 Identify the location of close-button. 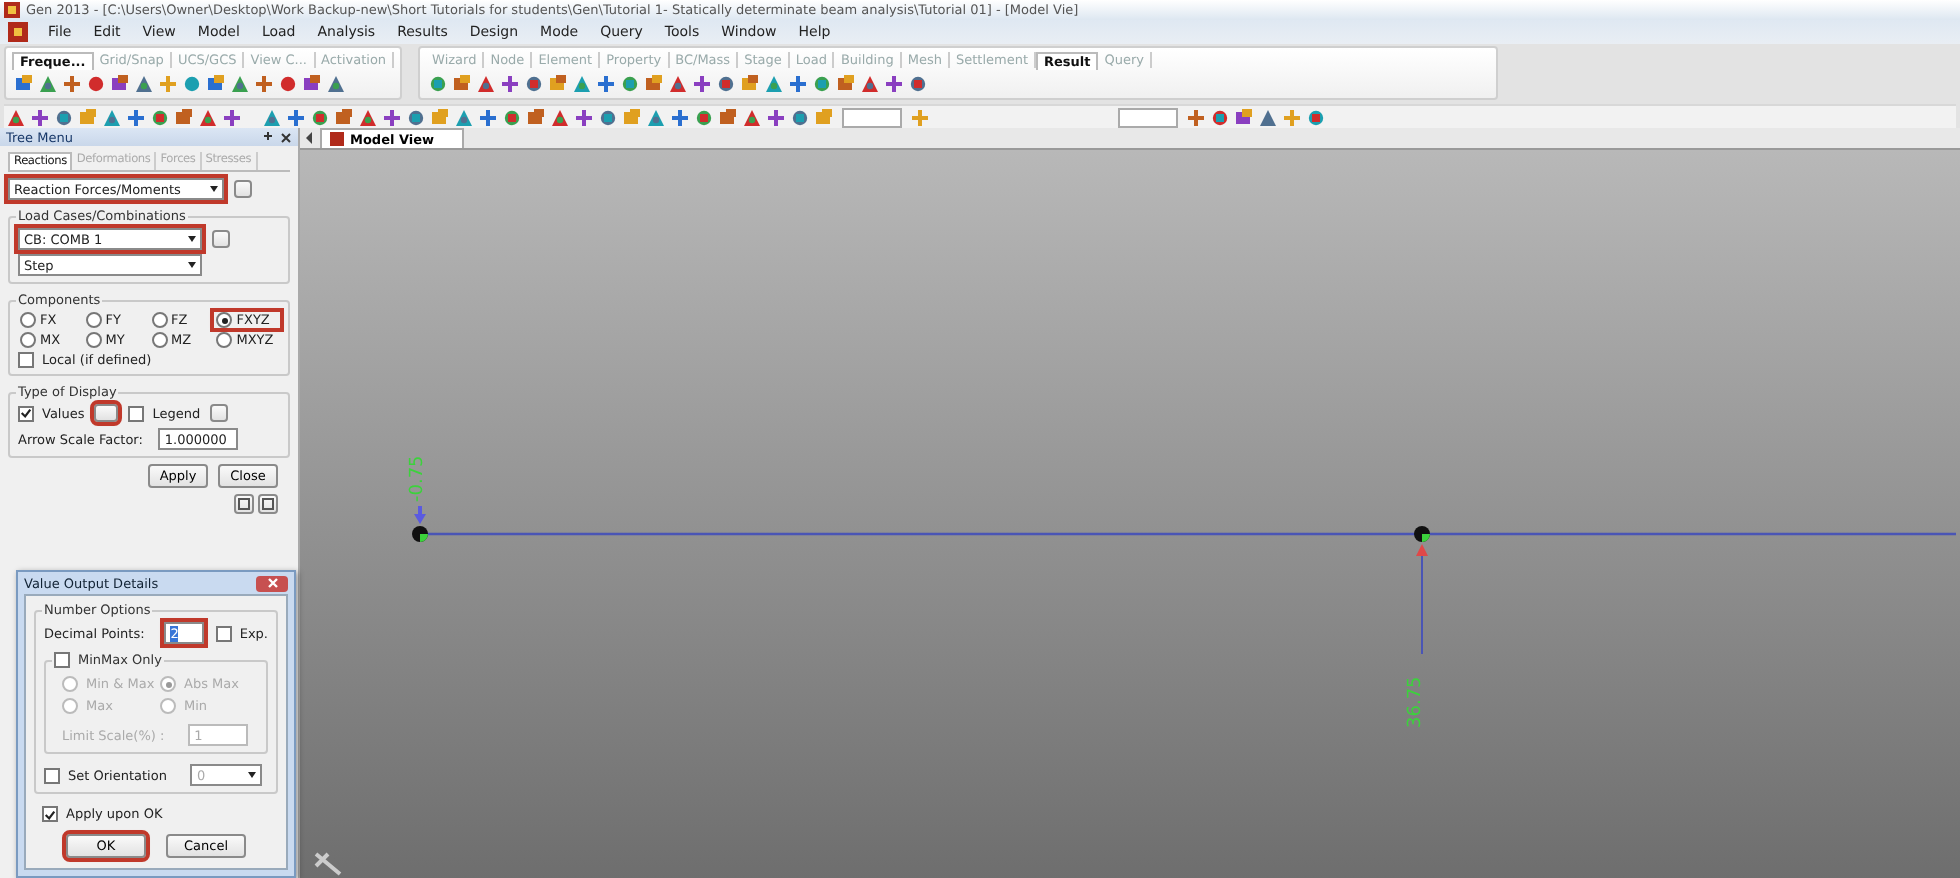
(272, 583).